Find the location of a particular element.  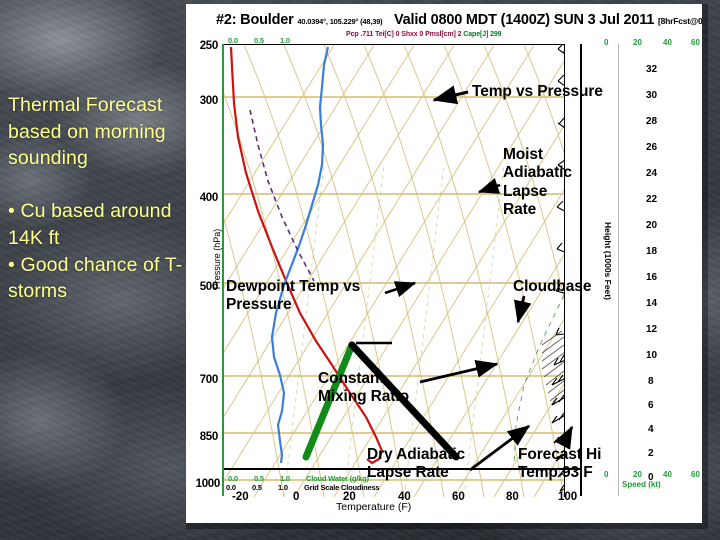

cw-1: 0.5 is located at coordinates (259, 478).